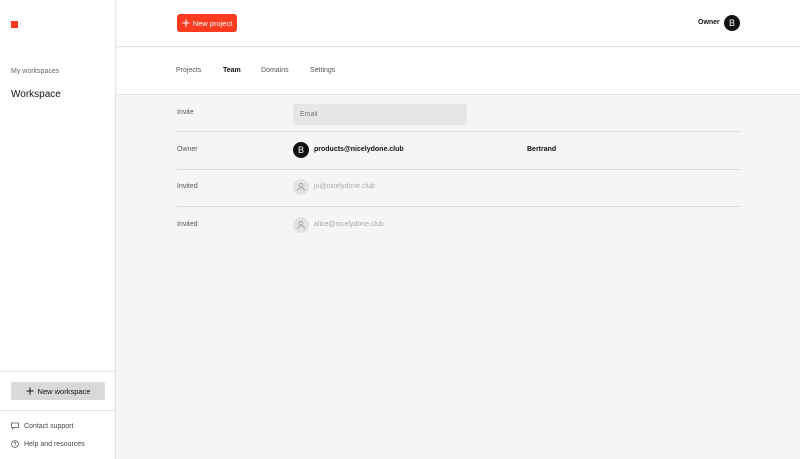 Image resolution: width=800 pixels, height=459 pixels. Describe the element at coordinates (349, 224) in the screenshot. I see `member-email: alice@nicelydone.club` at that location.